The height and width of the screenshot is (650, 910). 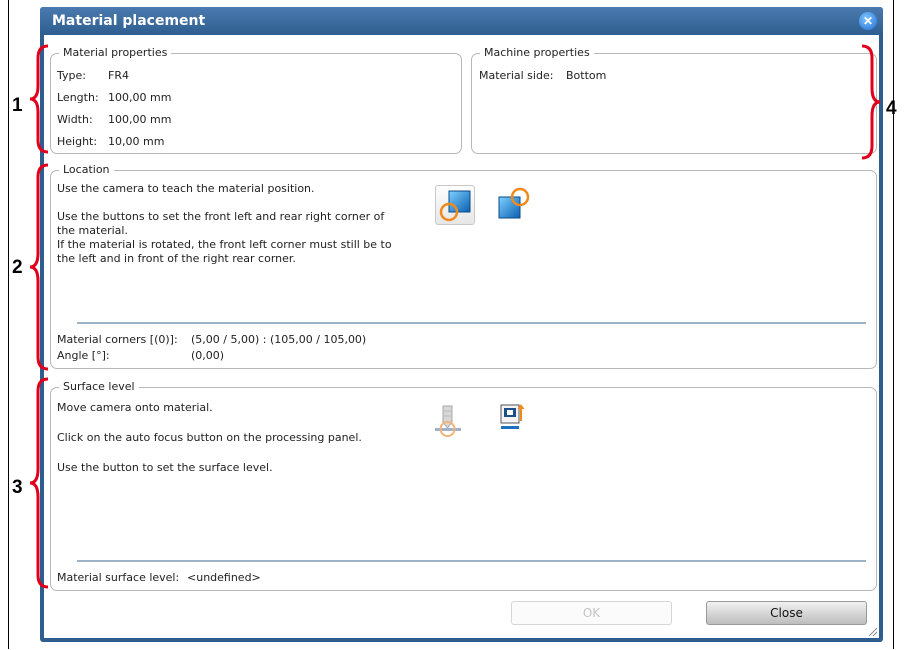 What do you see at coordinates (135, 407) in the screenshot?
I see `surface-instruction-1: Move camera onto material.` at bounding box center [135, 407].